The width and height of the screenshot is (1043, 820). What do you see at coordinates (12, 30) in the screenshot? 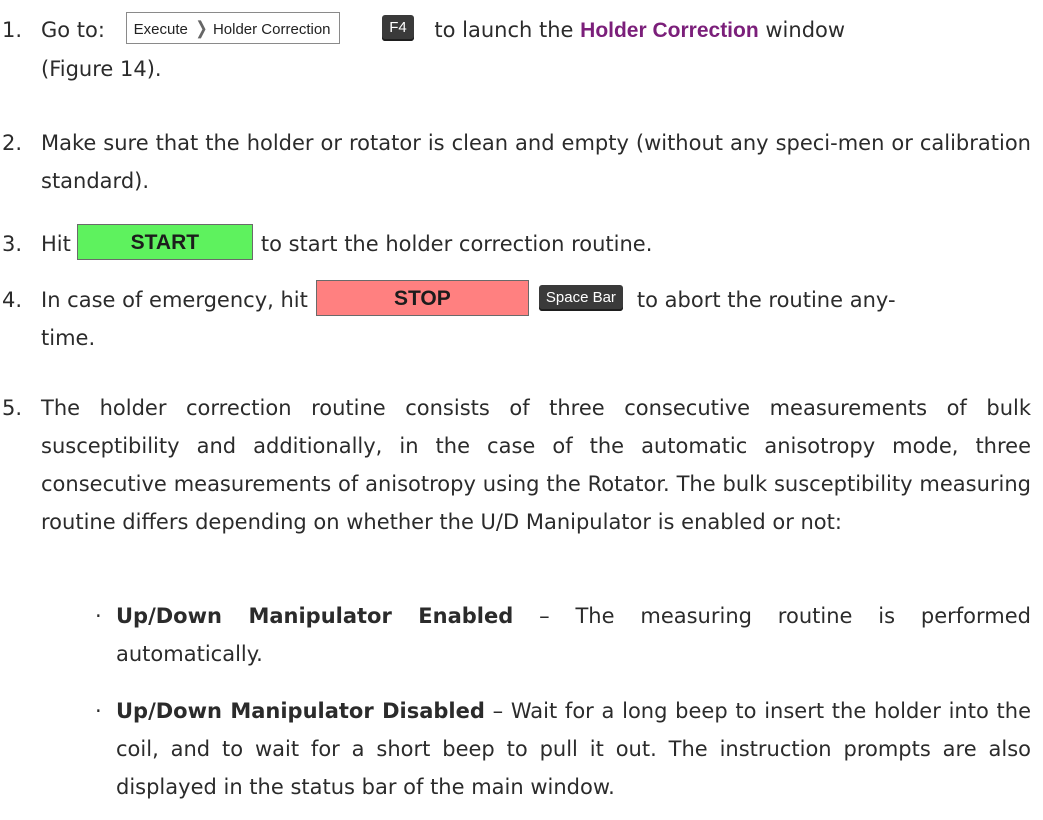
I see `step-number: 1.` at bounding box center [12, 30].